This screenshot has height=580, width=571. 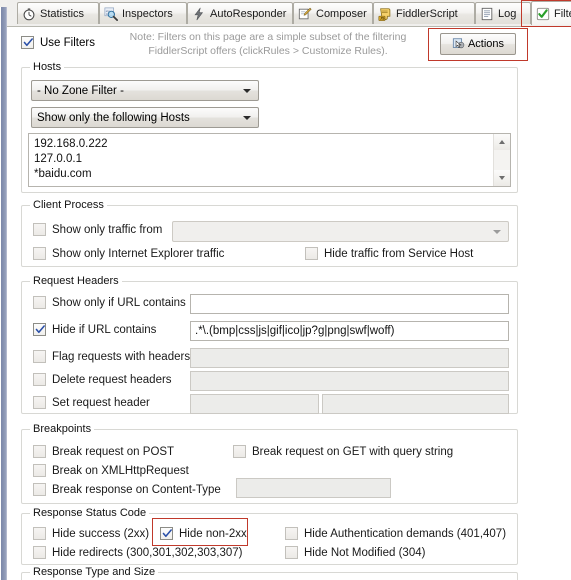 I want to click on stopwatch-icon, so click(x=29, y=13).